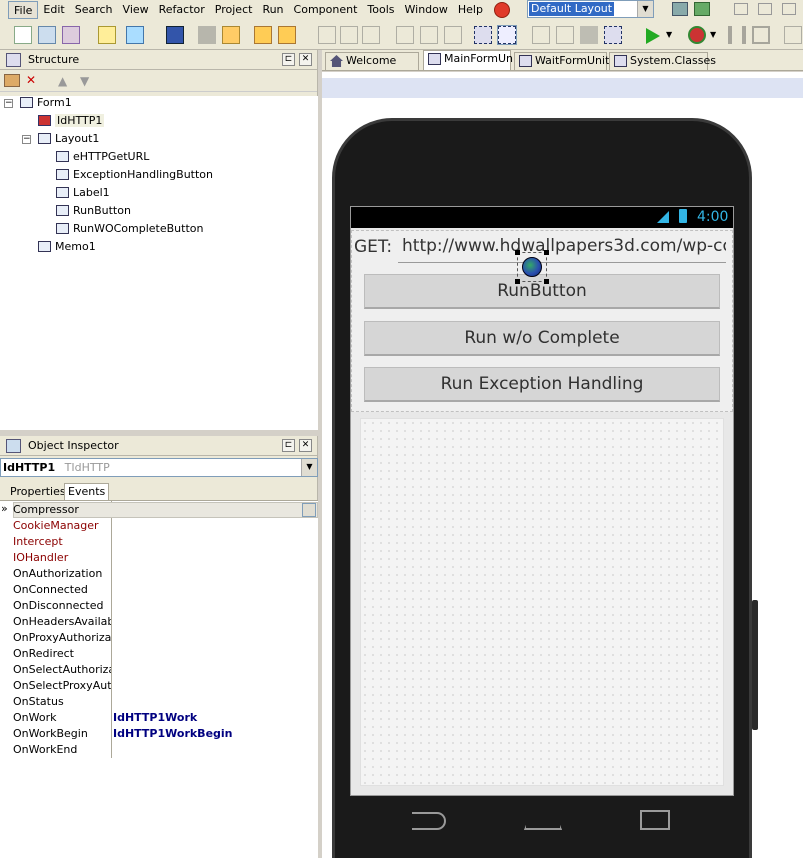 The width and height of the screenshot is (803, 858). What do you see at coordinates (26, 139) in the screenshot?
I see `expand-layout1-icon: −` at bounding box center [26, 139].